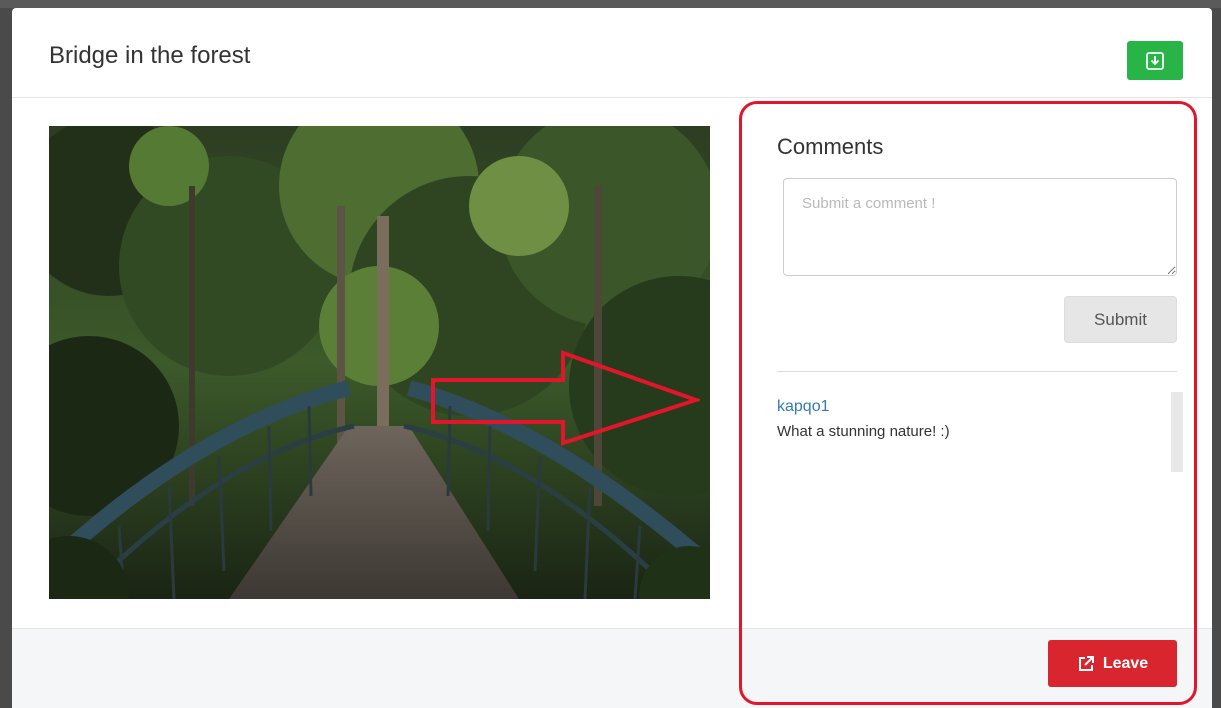 Image resolution: width=1221 pixels, height=708 pixels. Describe the element at coordinates (803, 407) in the screenshot. I see `comment-author-link: kapqo1` at that location.